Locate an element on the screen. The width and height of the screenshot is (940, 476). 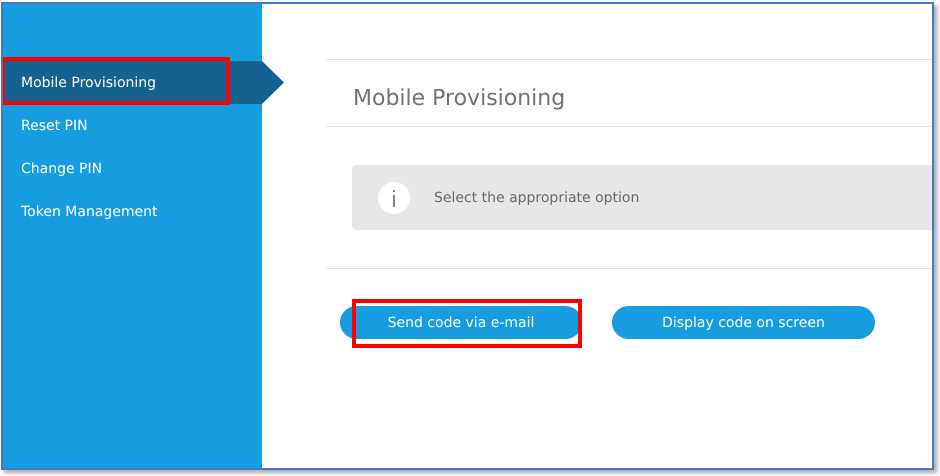
info-icon is located at coordinates (394, 198).